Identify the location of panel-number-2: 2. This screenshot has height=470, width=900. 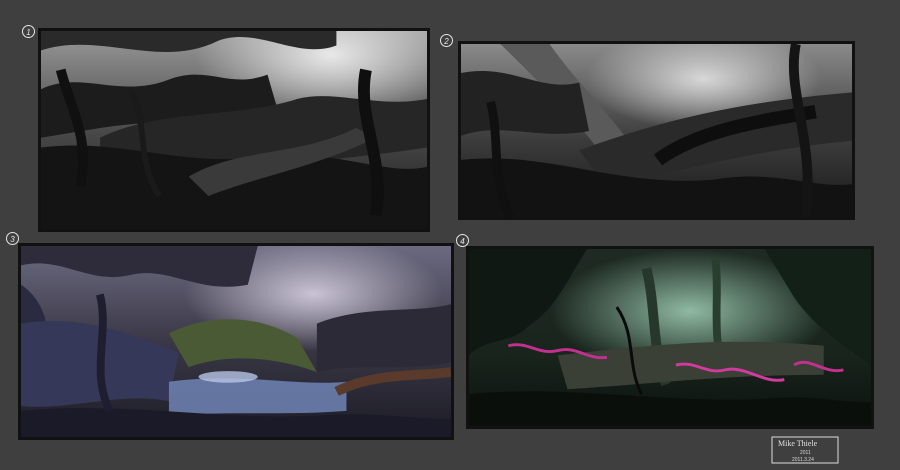
(446, 40).